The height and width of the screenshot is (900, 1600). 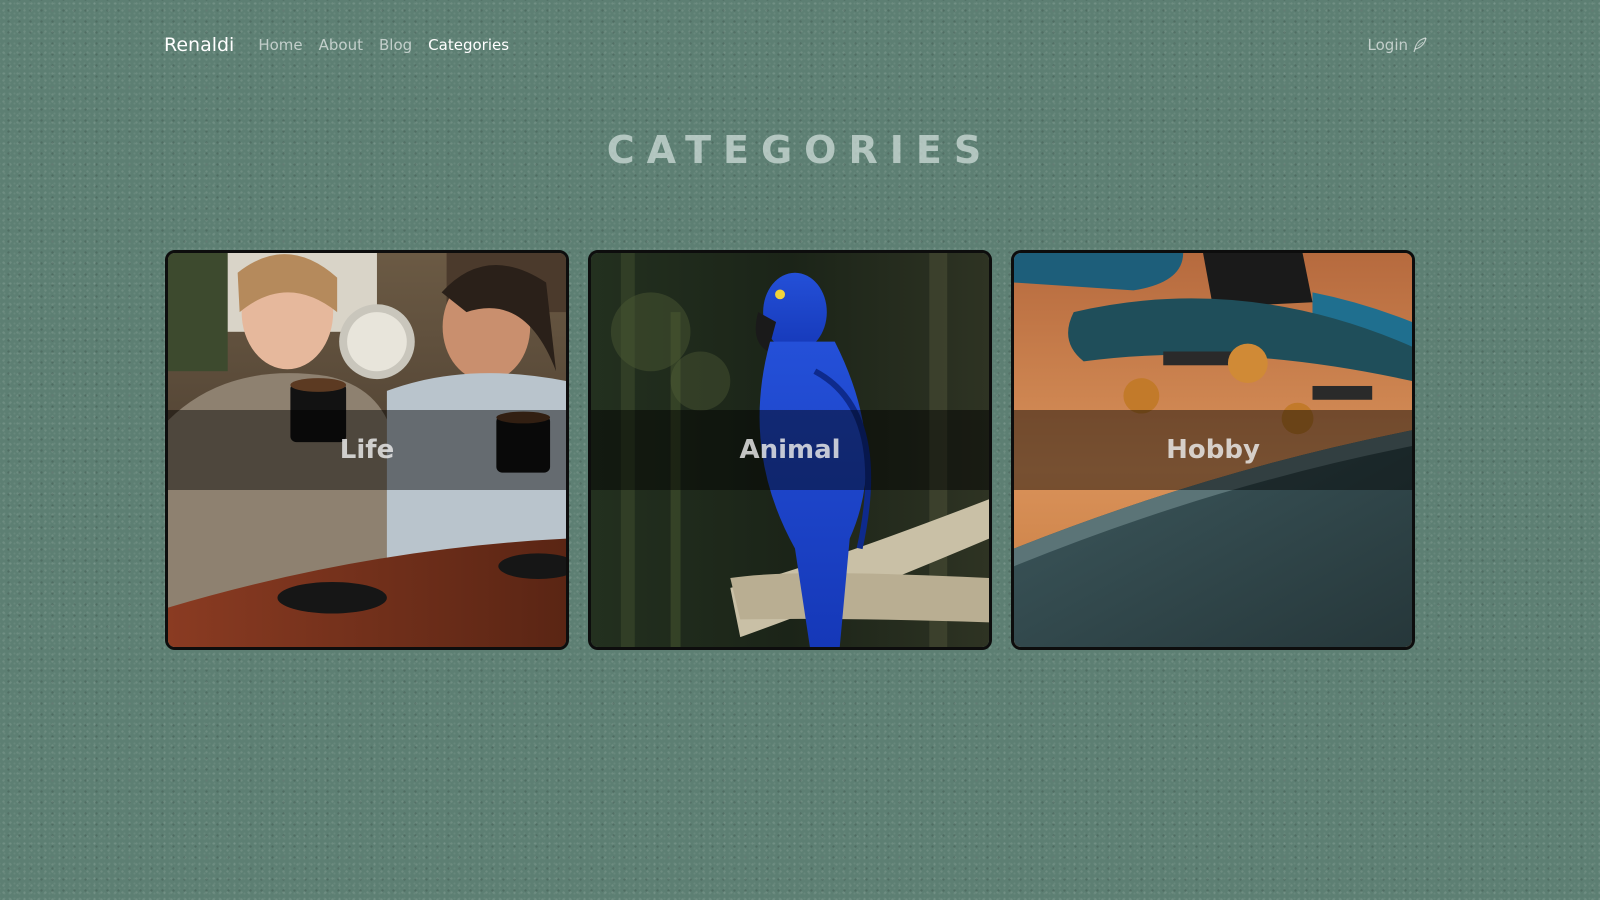 What do you see at coordinates (341, 45) in the screenshot?
I see `nav-link-about: About` at bounding box center [341, 45].